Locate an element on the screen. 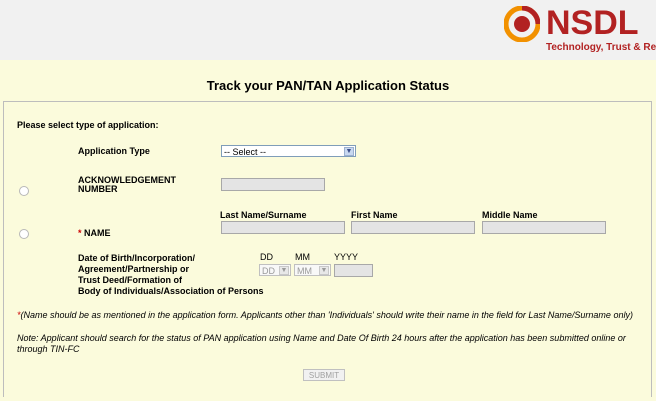 The height and width of the screenshot is (401, 656). middle-name-input is located at coordinates (544, 227).